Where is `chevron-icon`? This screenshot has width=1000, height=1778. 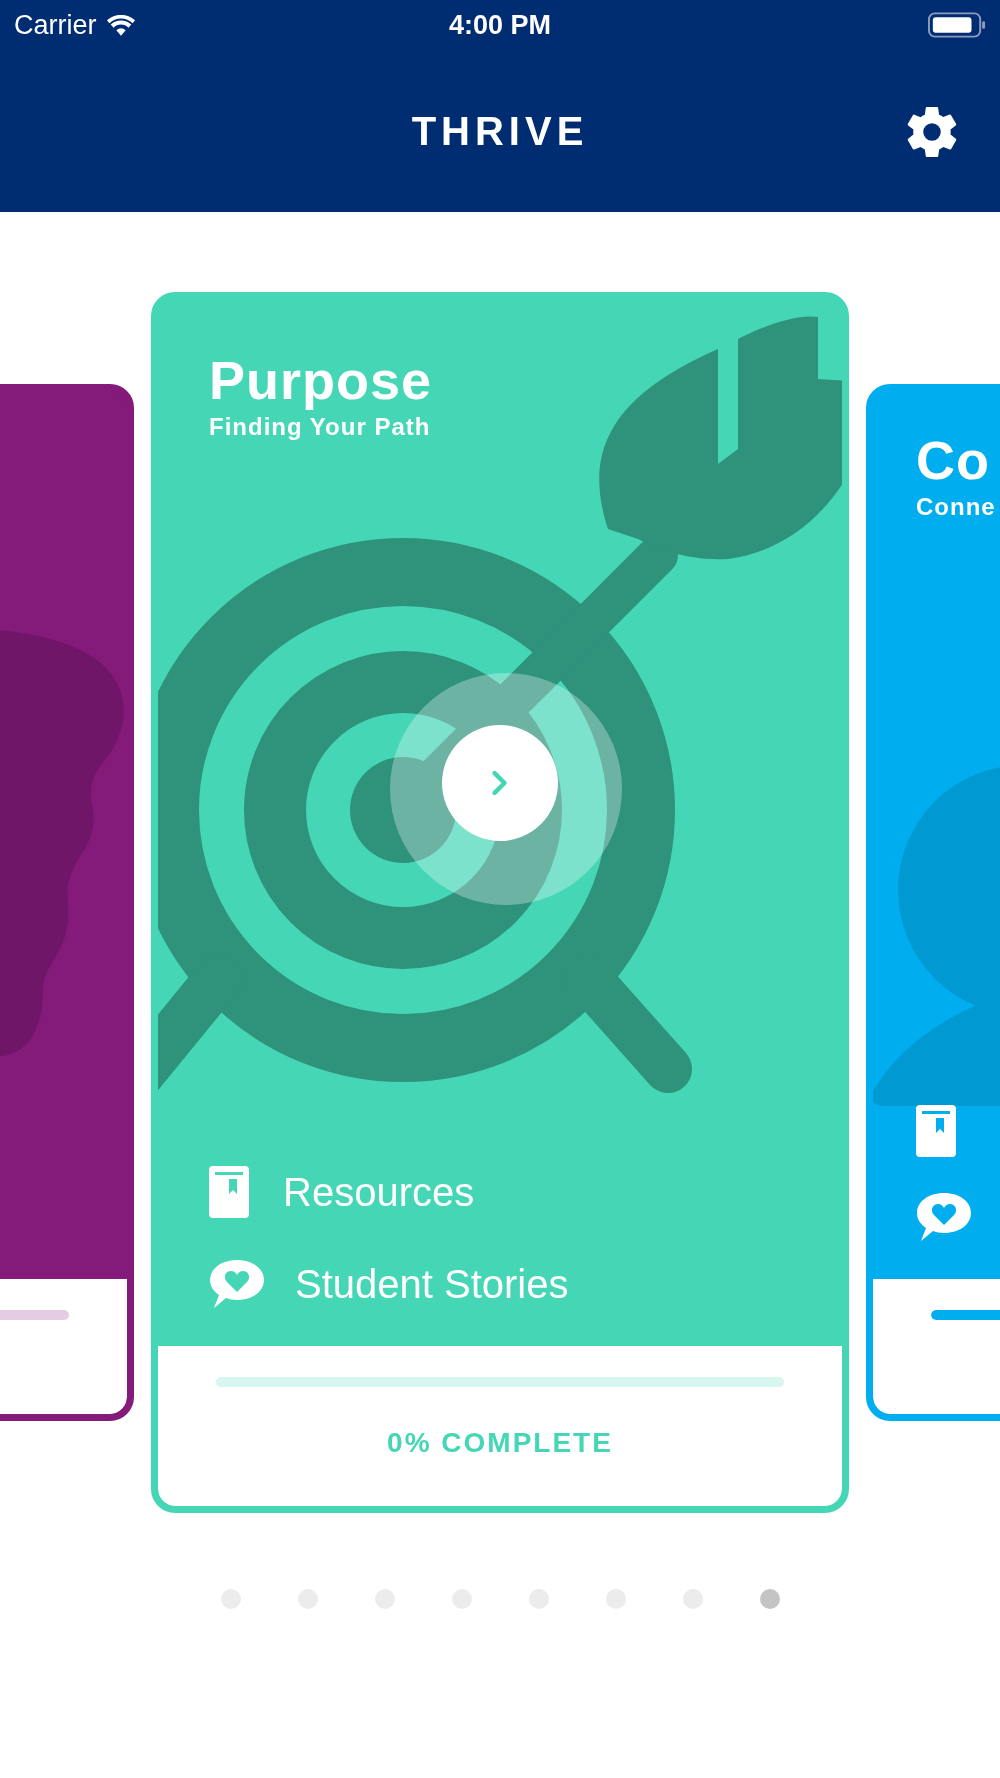 chevron-icon is located at coordinates (500, 783).